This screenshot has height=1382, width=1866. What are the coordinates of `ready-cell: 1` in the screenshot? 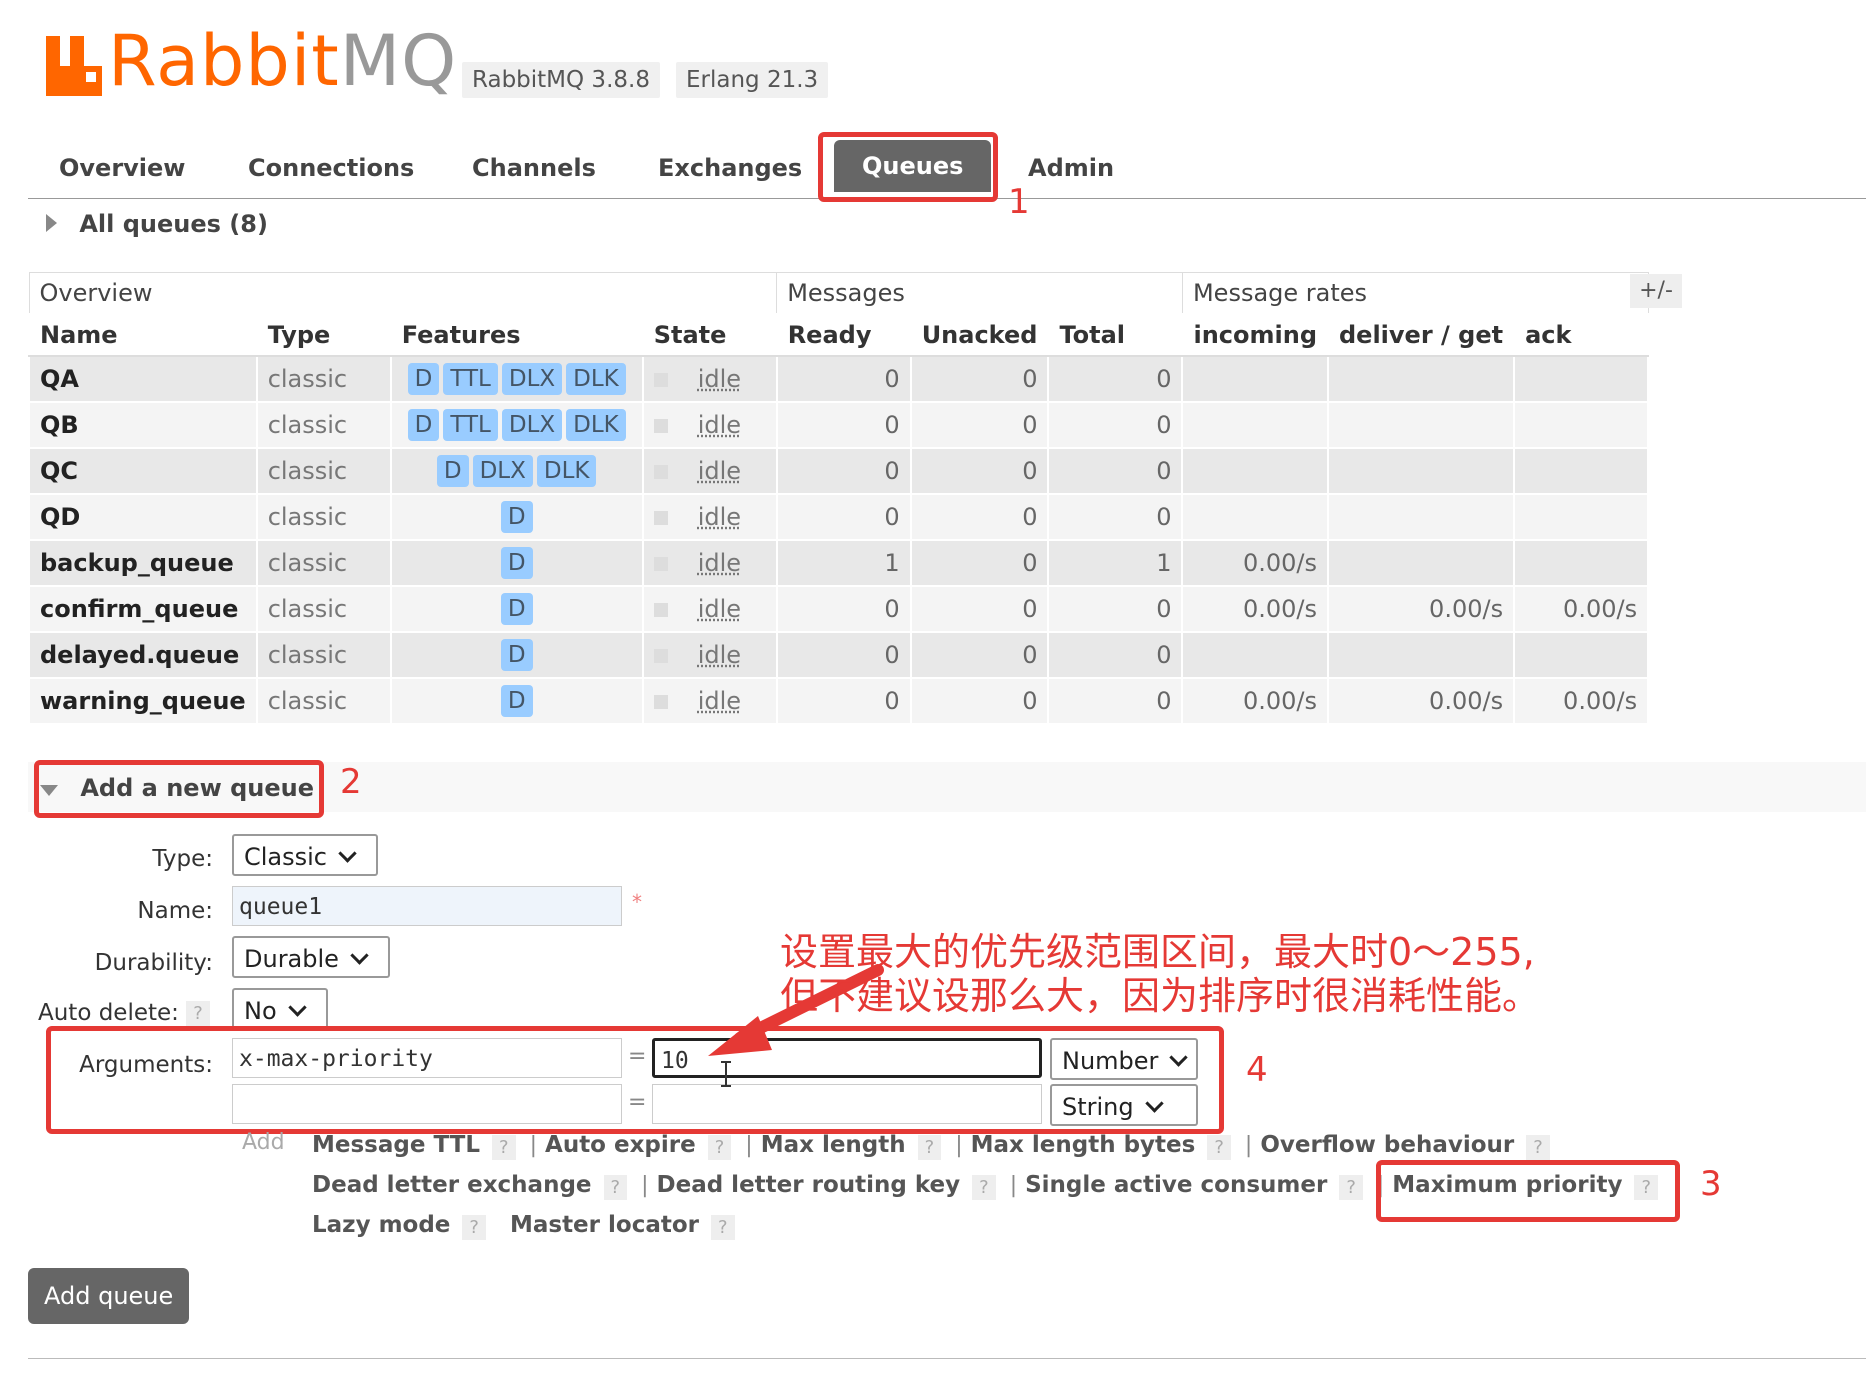 It's located at (843, 563).